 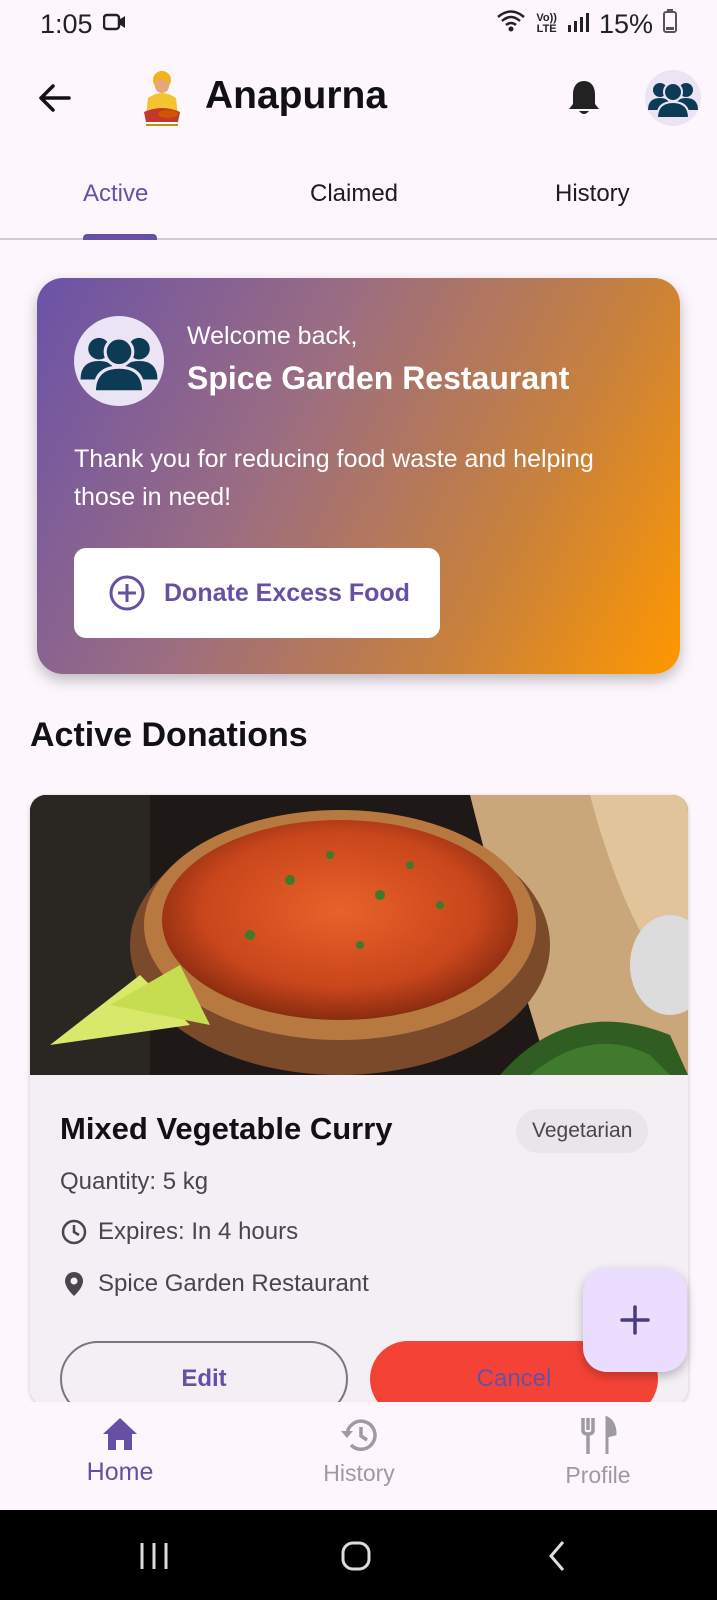 What do you see at coordinates (359, 1451) in the screenshot?
I see `nav-history: History` at bounding box center [359, 1451].